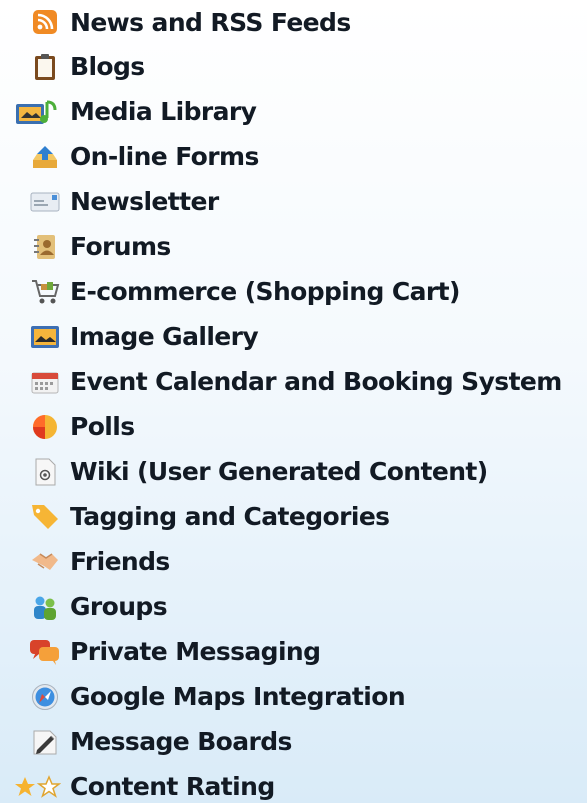  What do you see at coordinates (163, 111) in the screenshot?
I see `feature-label: Media Library` at bounding box center [163, 111].